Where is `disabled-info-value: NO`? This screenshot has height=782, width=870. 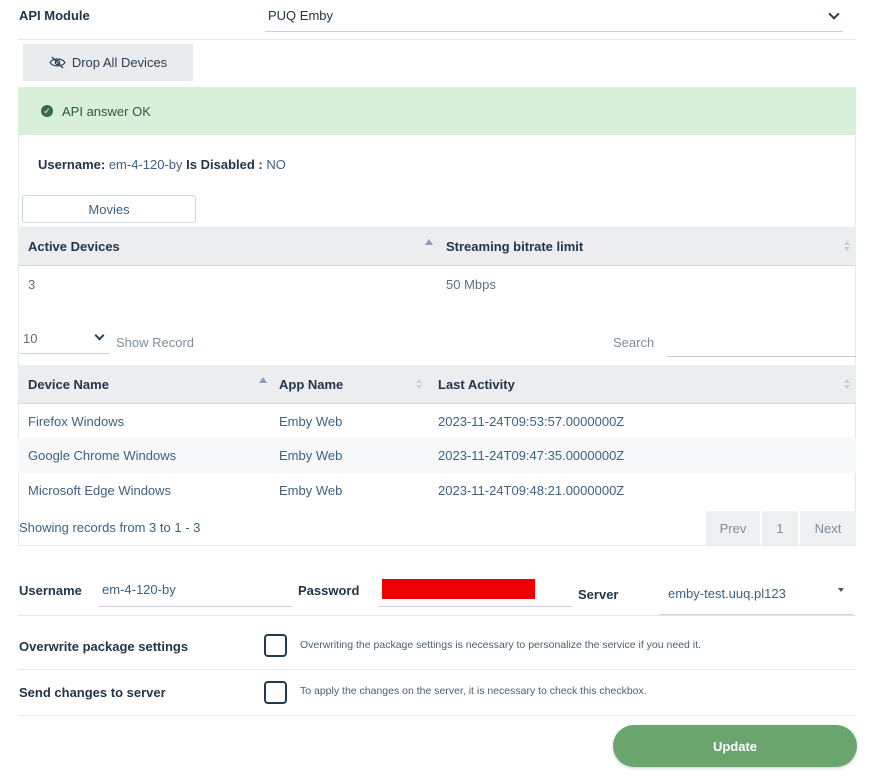
disabled-info-value: NO is located at coordinates (276, 164).